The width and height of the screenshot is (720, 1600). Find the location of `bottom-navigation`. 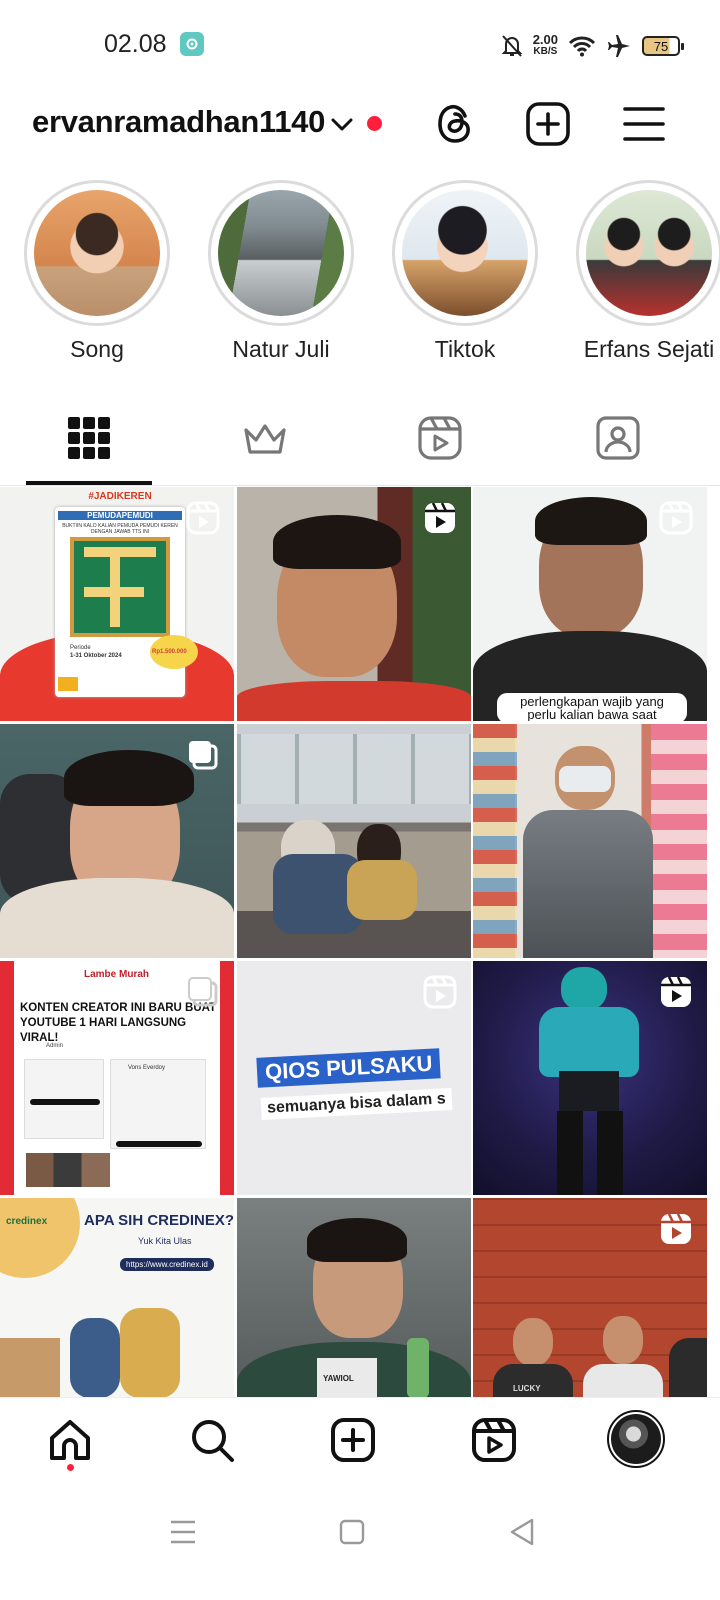

bottom-navigation is located at coordinates (360, 1442).